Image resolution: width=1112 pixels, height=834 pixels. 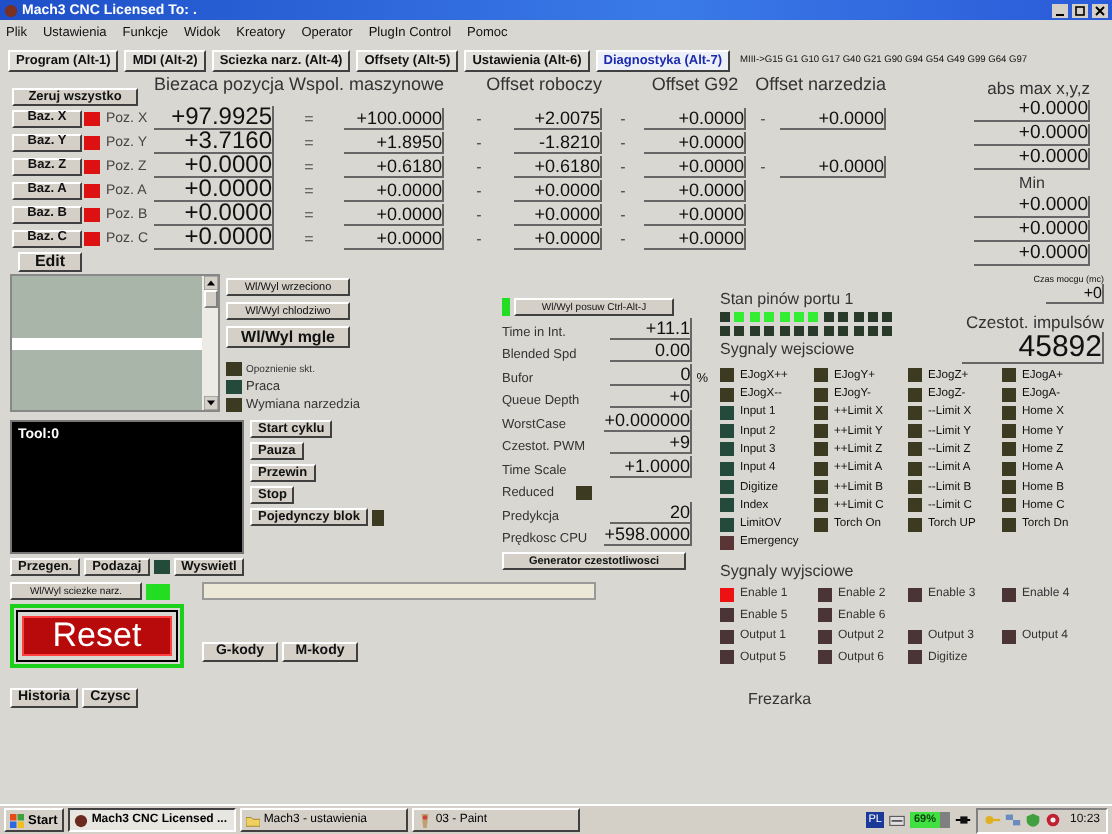 I want to click on abs-max-label: abs max x,y,z, so click(x=1037, y=88).